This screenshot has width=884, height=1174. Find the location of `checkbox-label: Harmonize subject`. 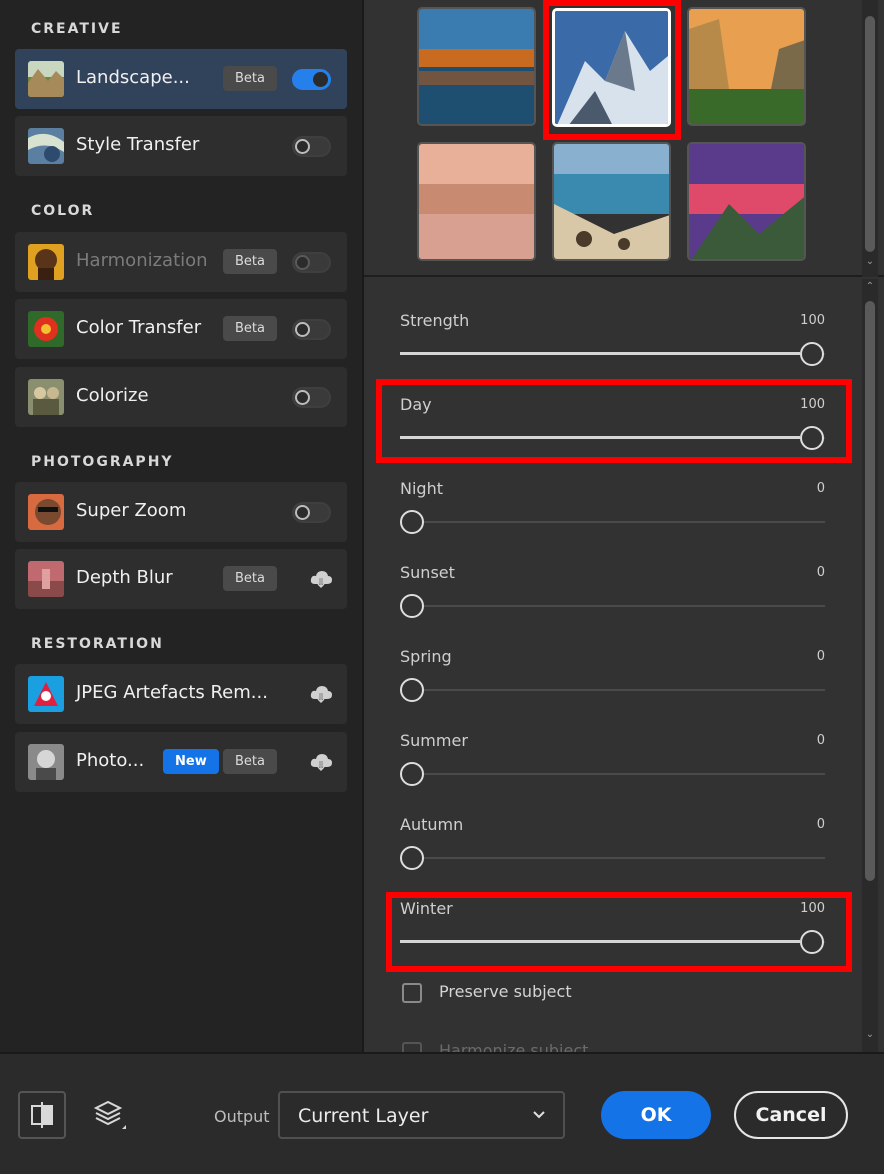

checkbox-label: Harmonize subject is located at coordinates (514, 1046).